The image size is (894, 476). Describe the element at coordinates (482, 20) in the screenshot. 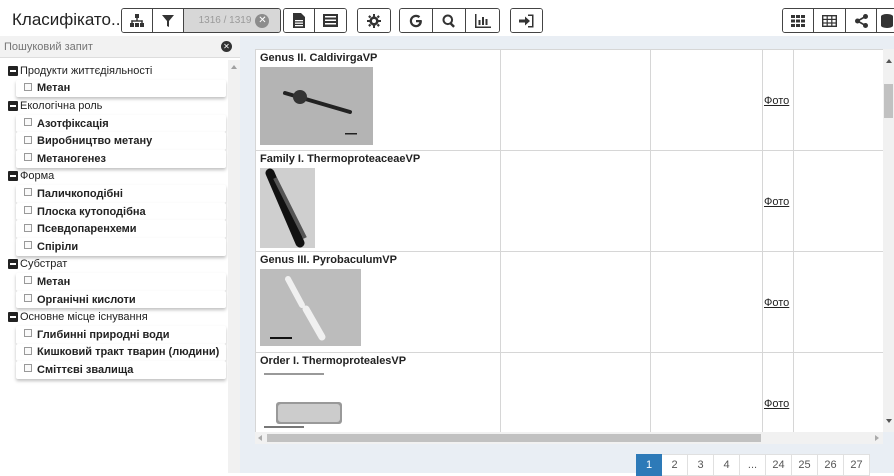

I see `chart-button` at that location.